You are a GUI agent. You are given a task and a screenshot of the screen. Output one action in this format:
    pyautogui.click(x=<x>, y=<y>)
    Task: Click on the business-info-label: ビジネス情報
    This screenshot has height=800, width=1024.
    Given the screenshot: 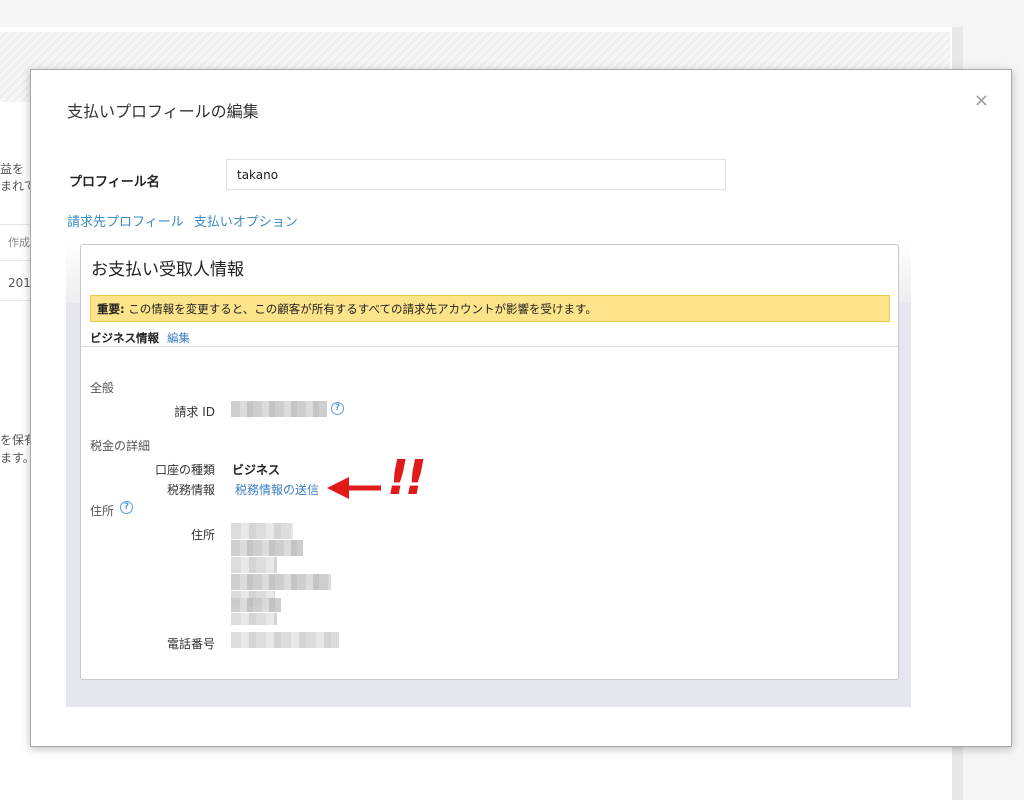 What is the action you would take?
    pyautogui.click(x=124, y=338)
    